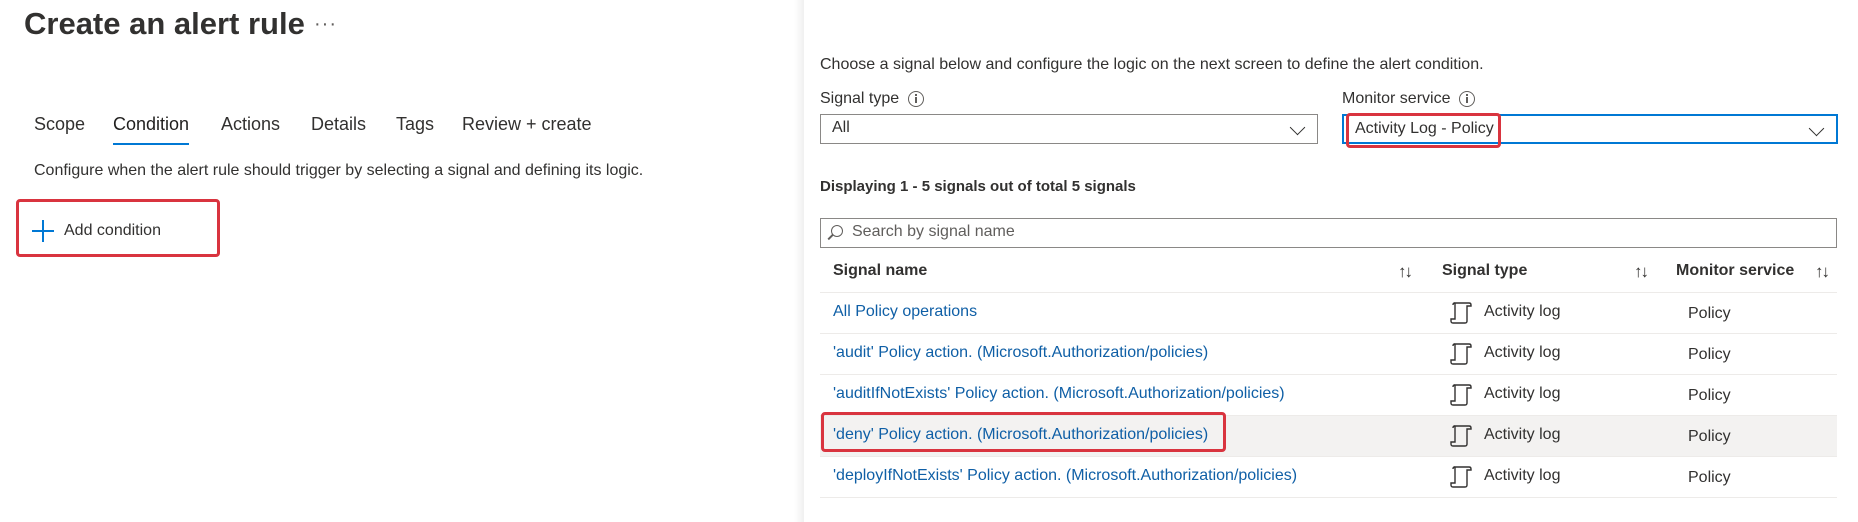  Describe the element at coordinates (799, 261) in the screenshot. I see `pane-divider` at that location.